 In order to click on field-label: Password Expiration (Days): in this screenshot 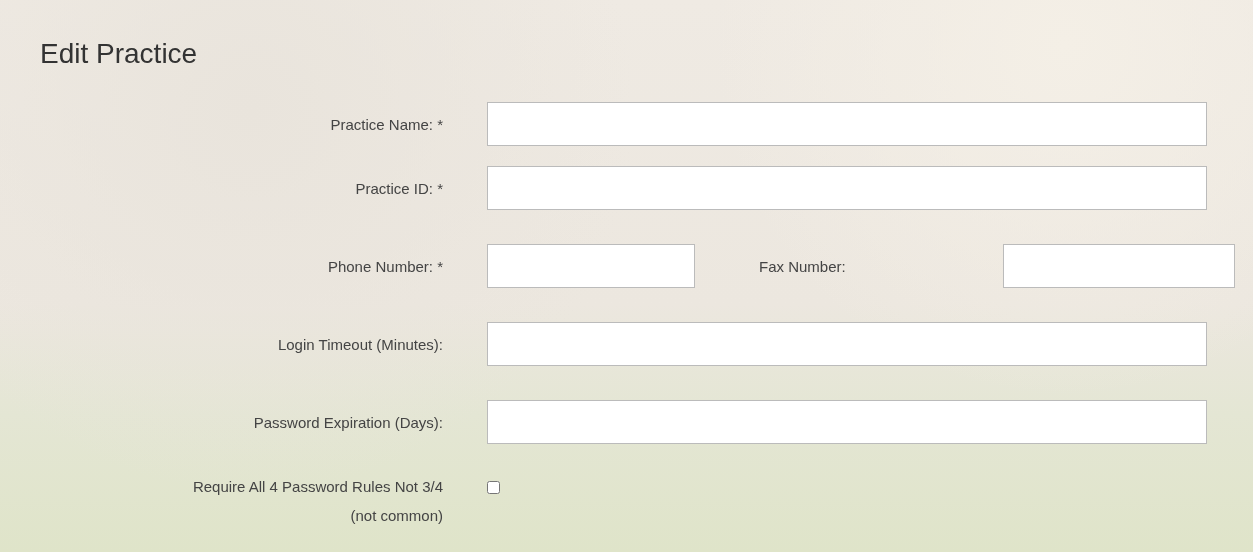, I will do `click(347, 422)`.